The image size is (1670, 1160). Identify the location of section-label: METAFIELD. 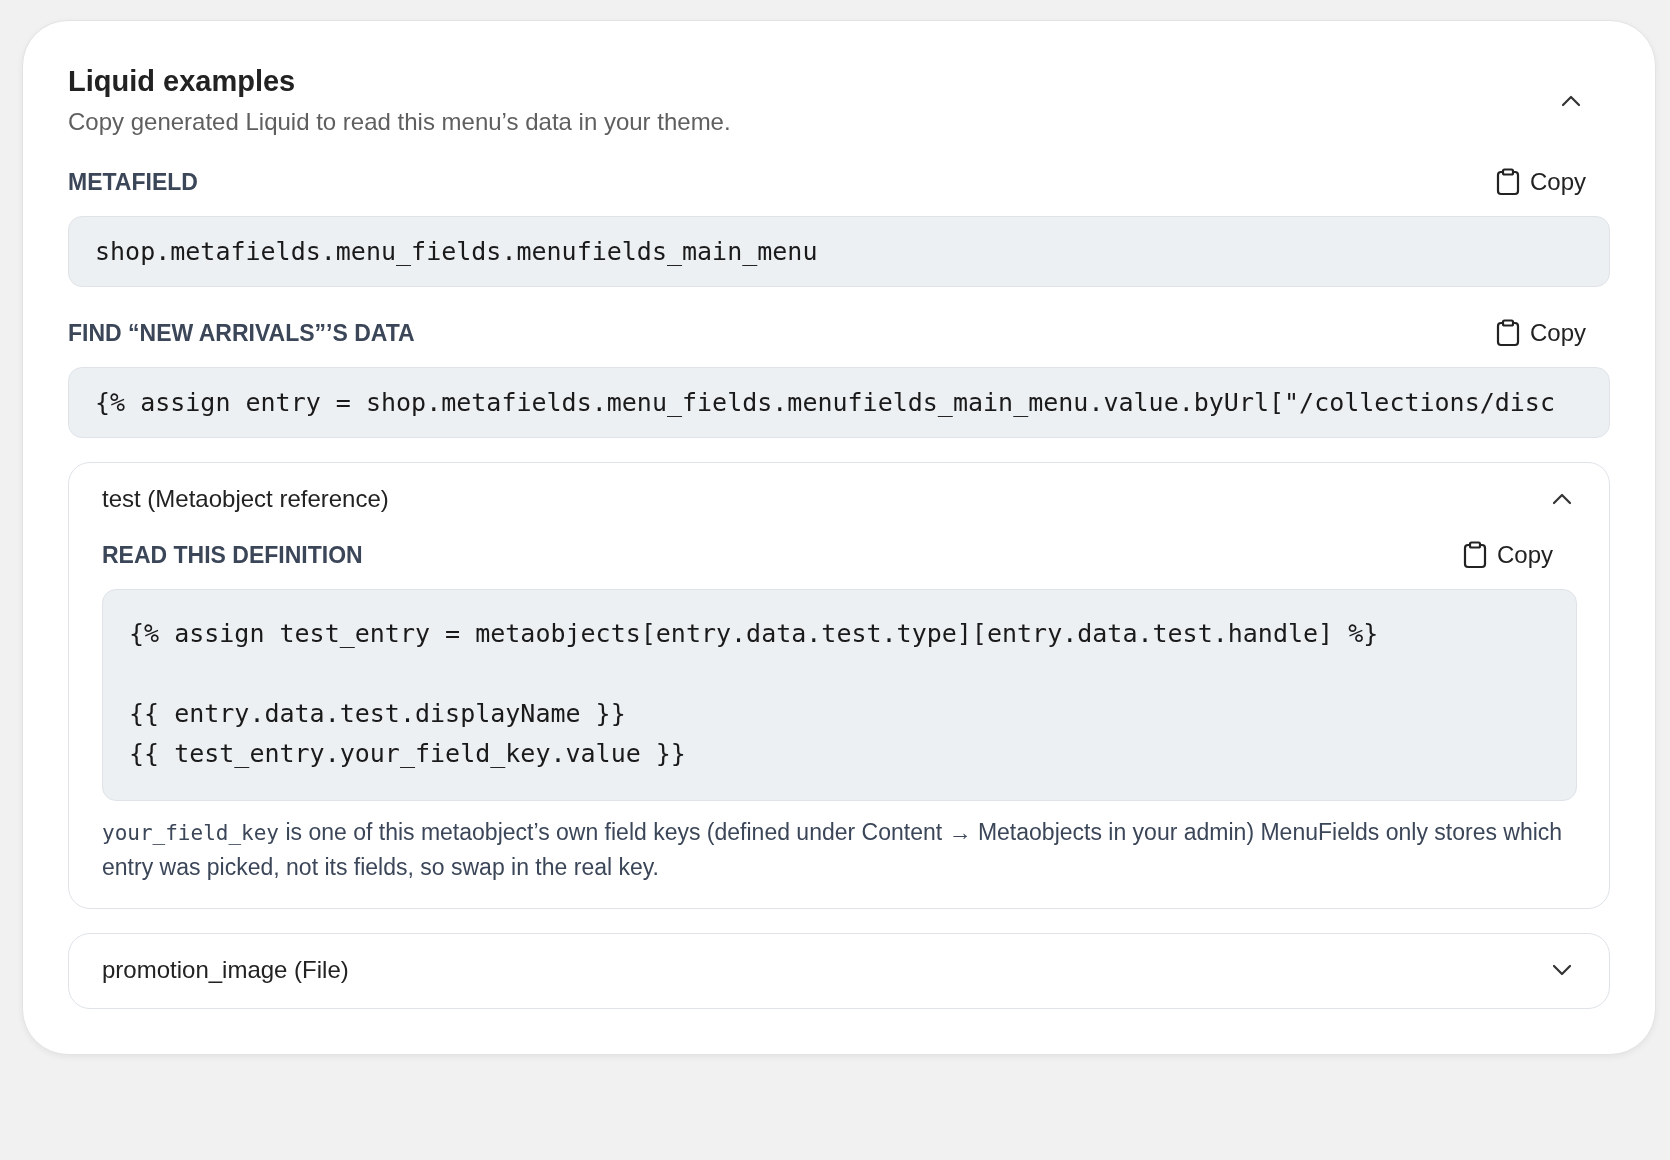
(133, 182).